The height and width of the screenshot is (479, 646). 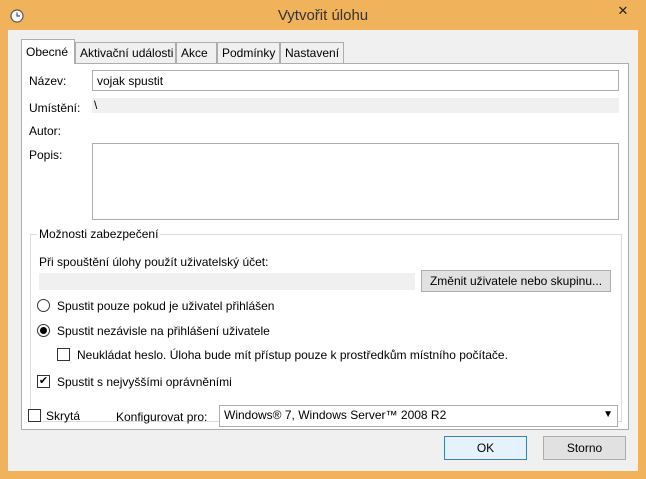 What do you see at coordinates (355, 181) in the screenshot?
I see `description-input` at bounding box center [355, 181].